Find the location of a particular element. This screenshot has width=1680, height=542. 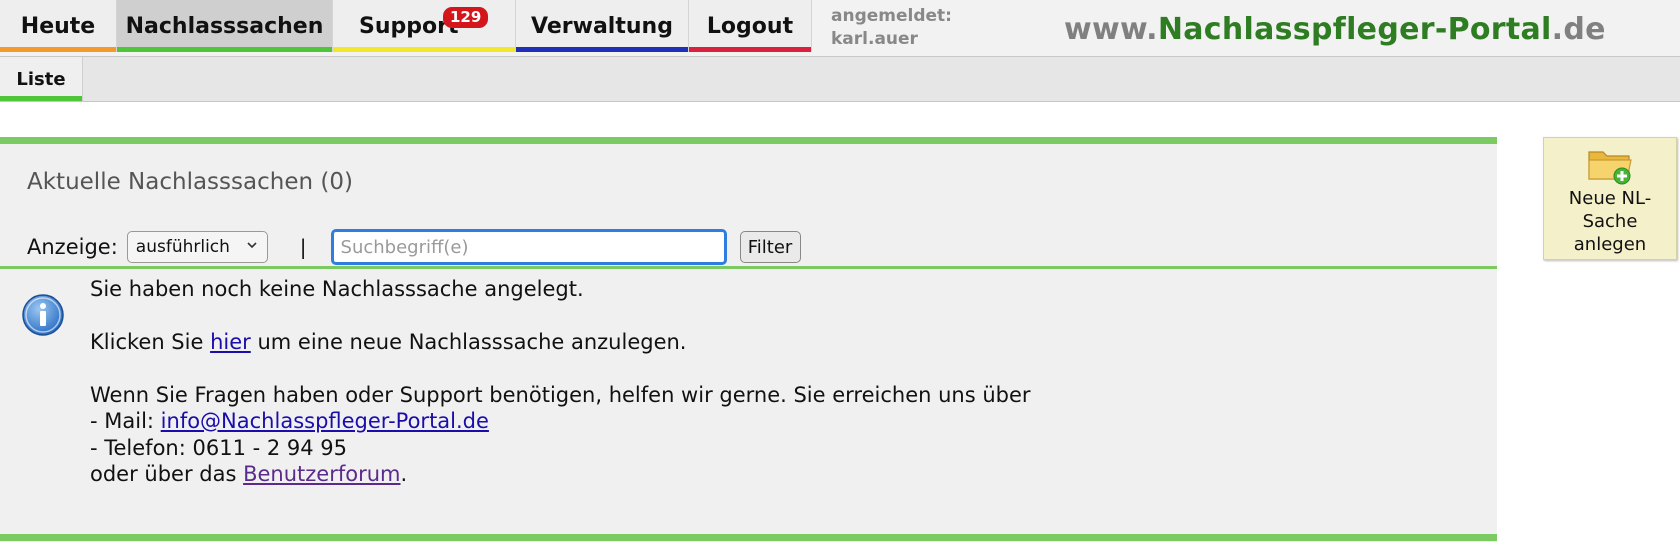

tab-heute: Heute is located at coordinates (58, 26).